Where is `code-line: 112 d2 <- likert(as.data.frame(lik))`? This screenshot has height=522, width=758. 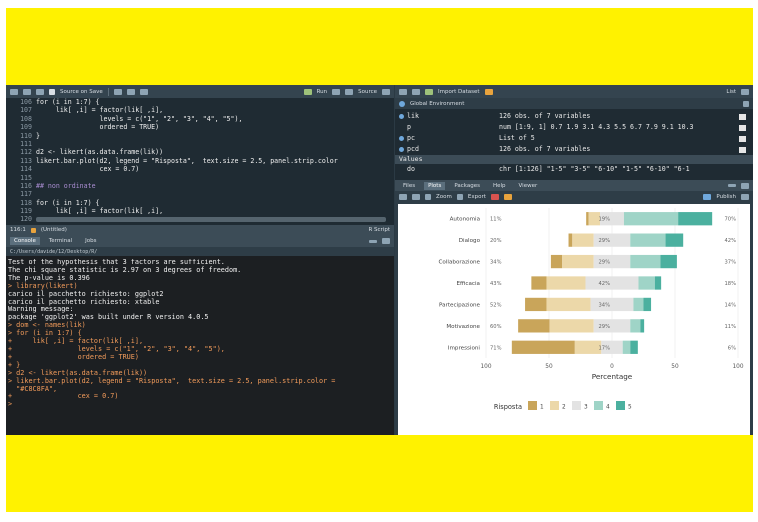
code-line: 112 d2 <- likert(as.data.frame(lik)) is located at coordinates (200, 152).